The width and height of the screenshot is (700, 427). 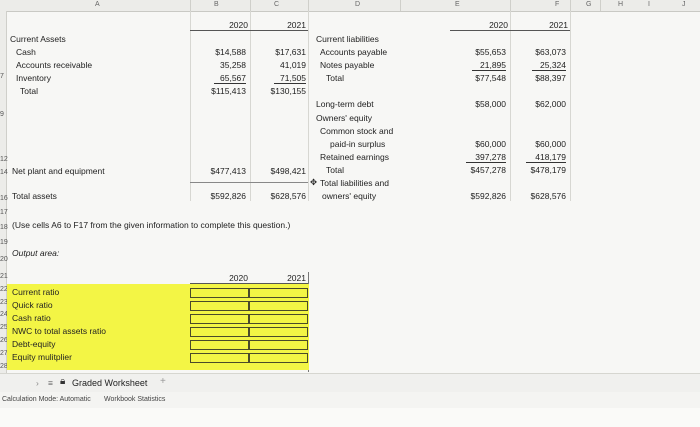 What do you see at coordinates (481, 78) in the screenshot?
I see `cl-total-2020: $77,548` at bounding box center [481, 78].